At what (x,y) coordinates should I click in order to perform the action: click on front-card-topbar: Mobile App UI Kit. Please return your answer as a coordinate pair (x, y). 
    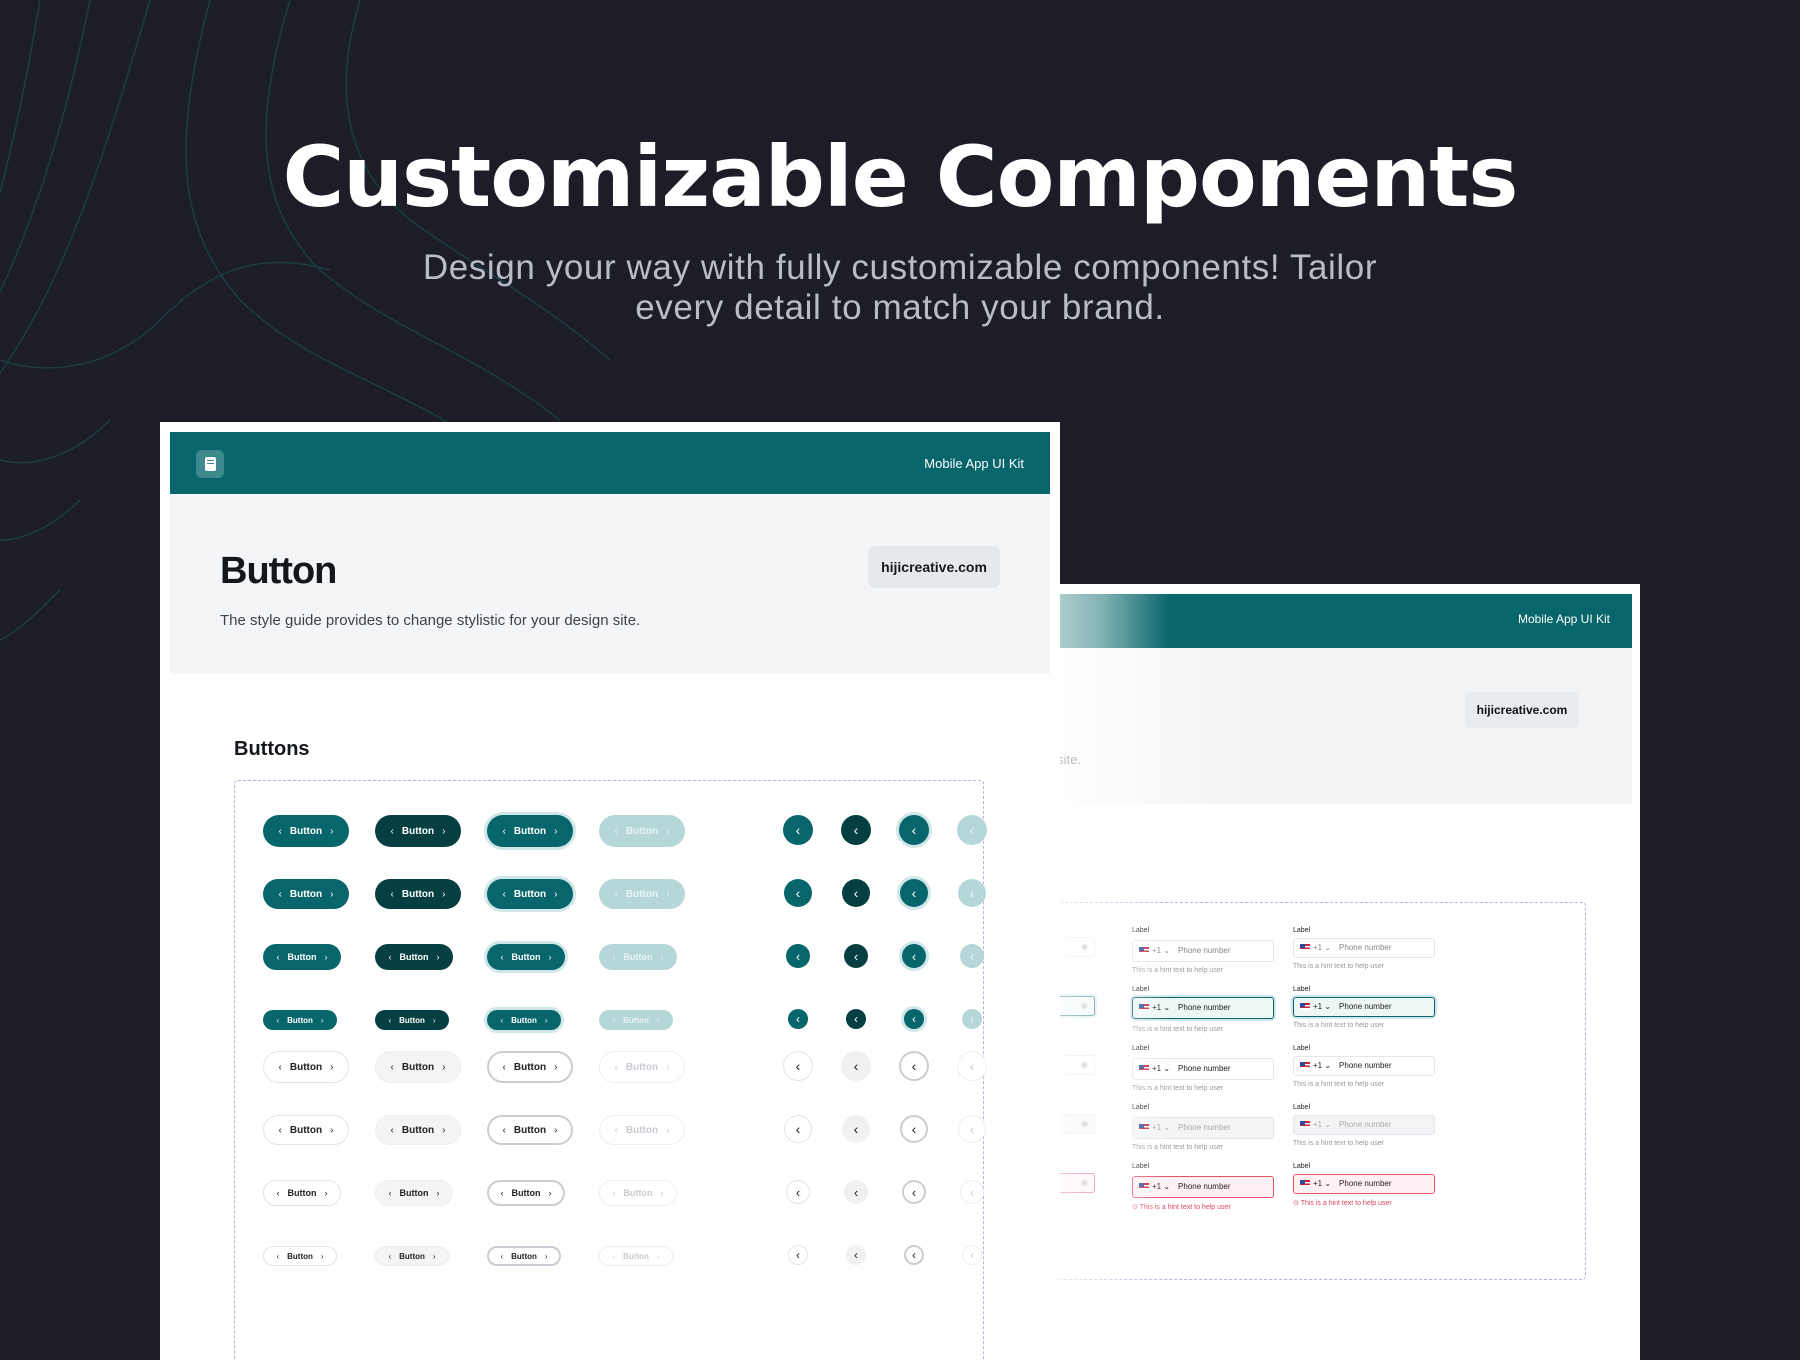
    Looking at the image, I should click on (610, 463).